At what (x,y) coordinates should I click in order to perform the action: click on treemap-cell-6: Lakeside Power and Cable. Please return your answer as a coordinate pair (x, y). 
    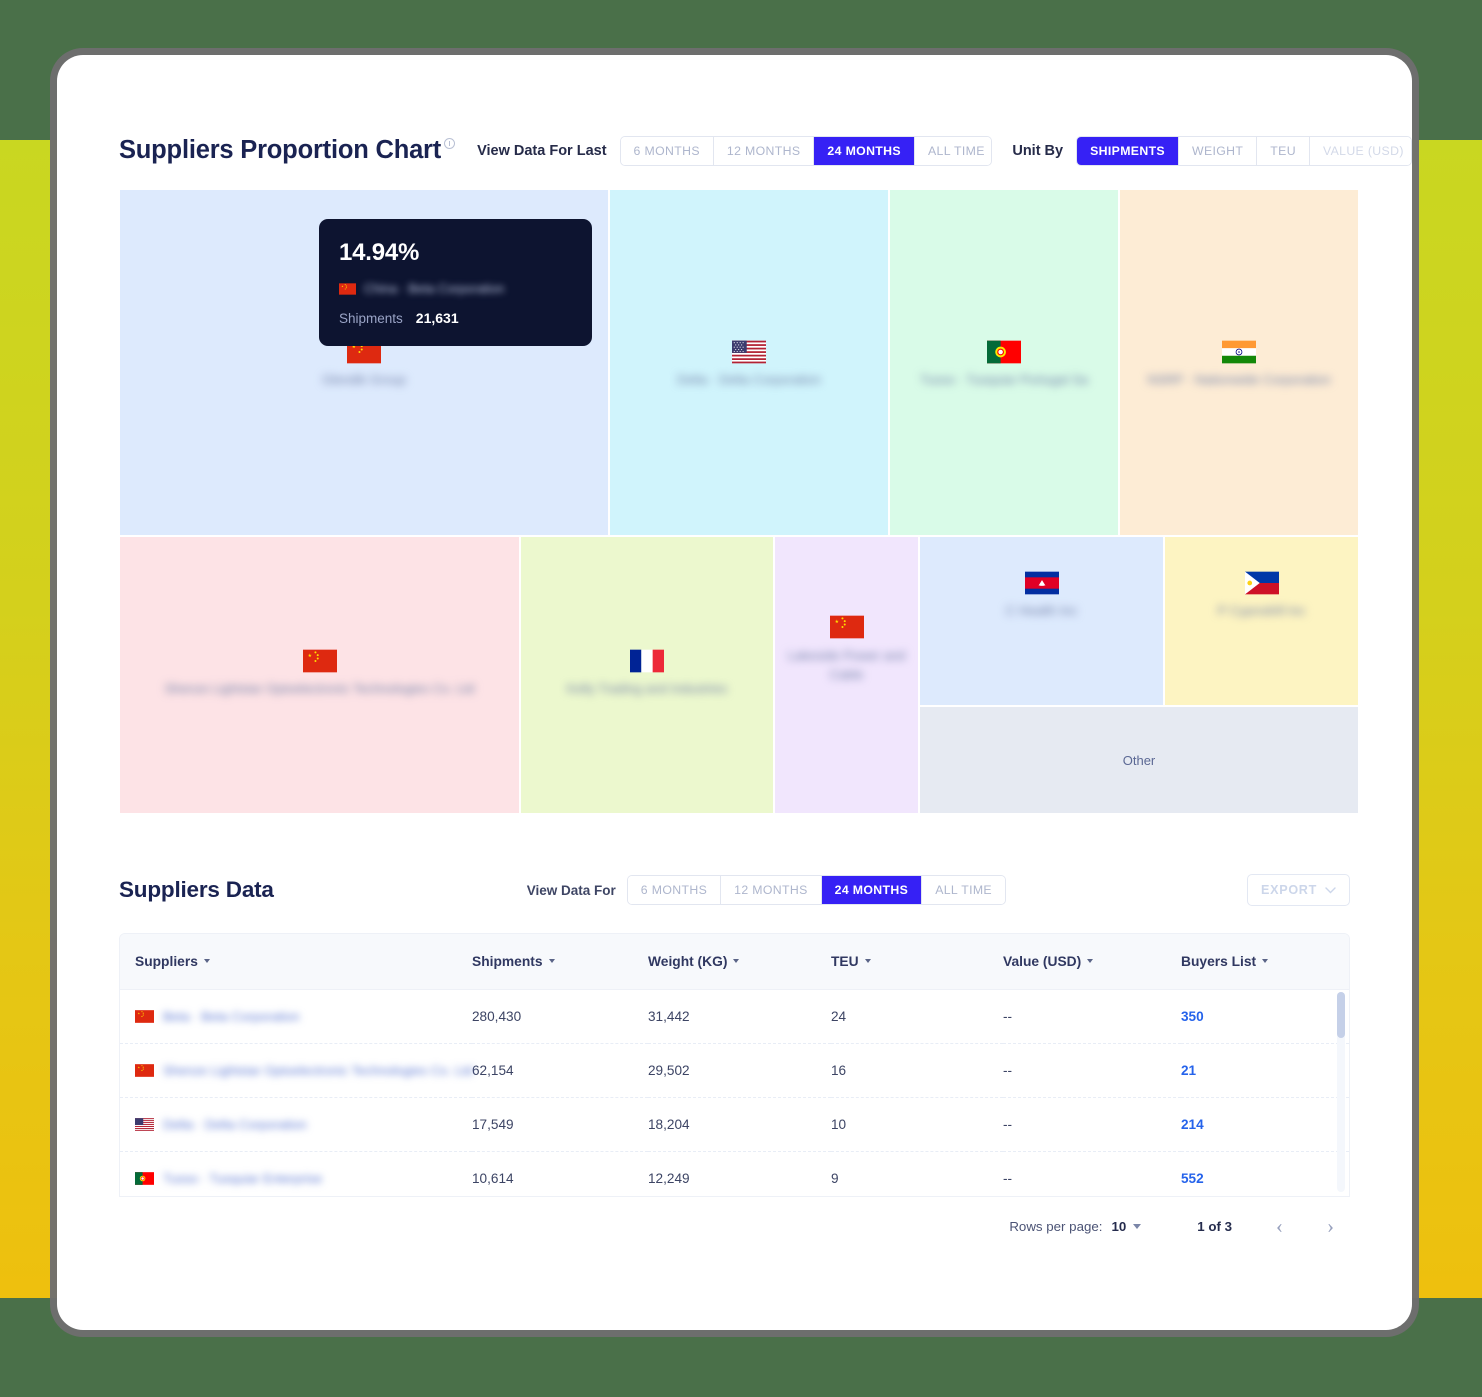
    Looking at the image, I should click on (846, 675).